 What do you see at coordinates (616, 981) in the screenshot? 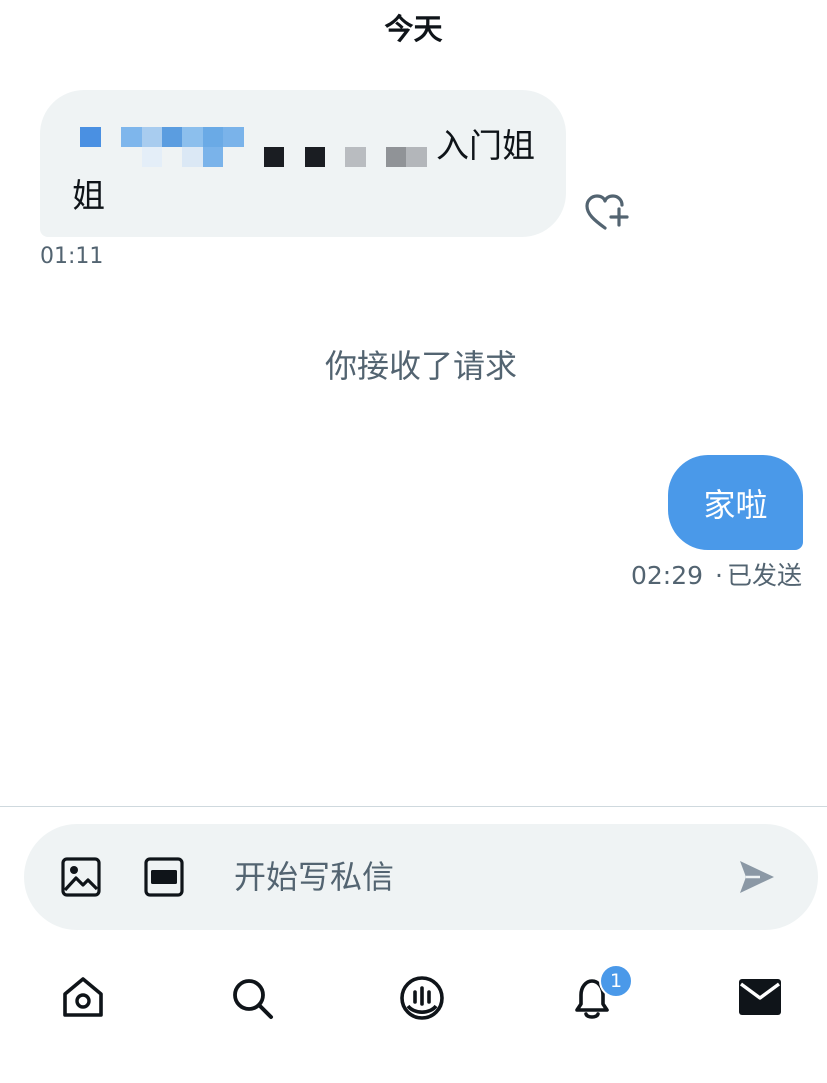
I see `notifications-badge: 1` at bounding box center [616, 981].